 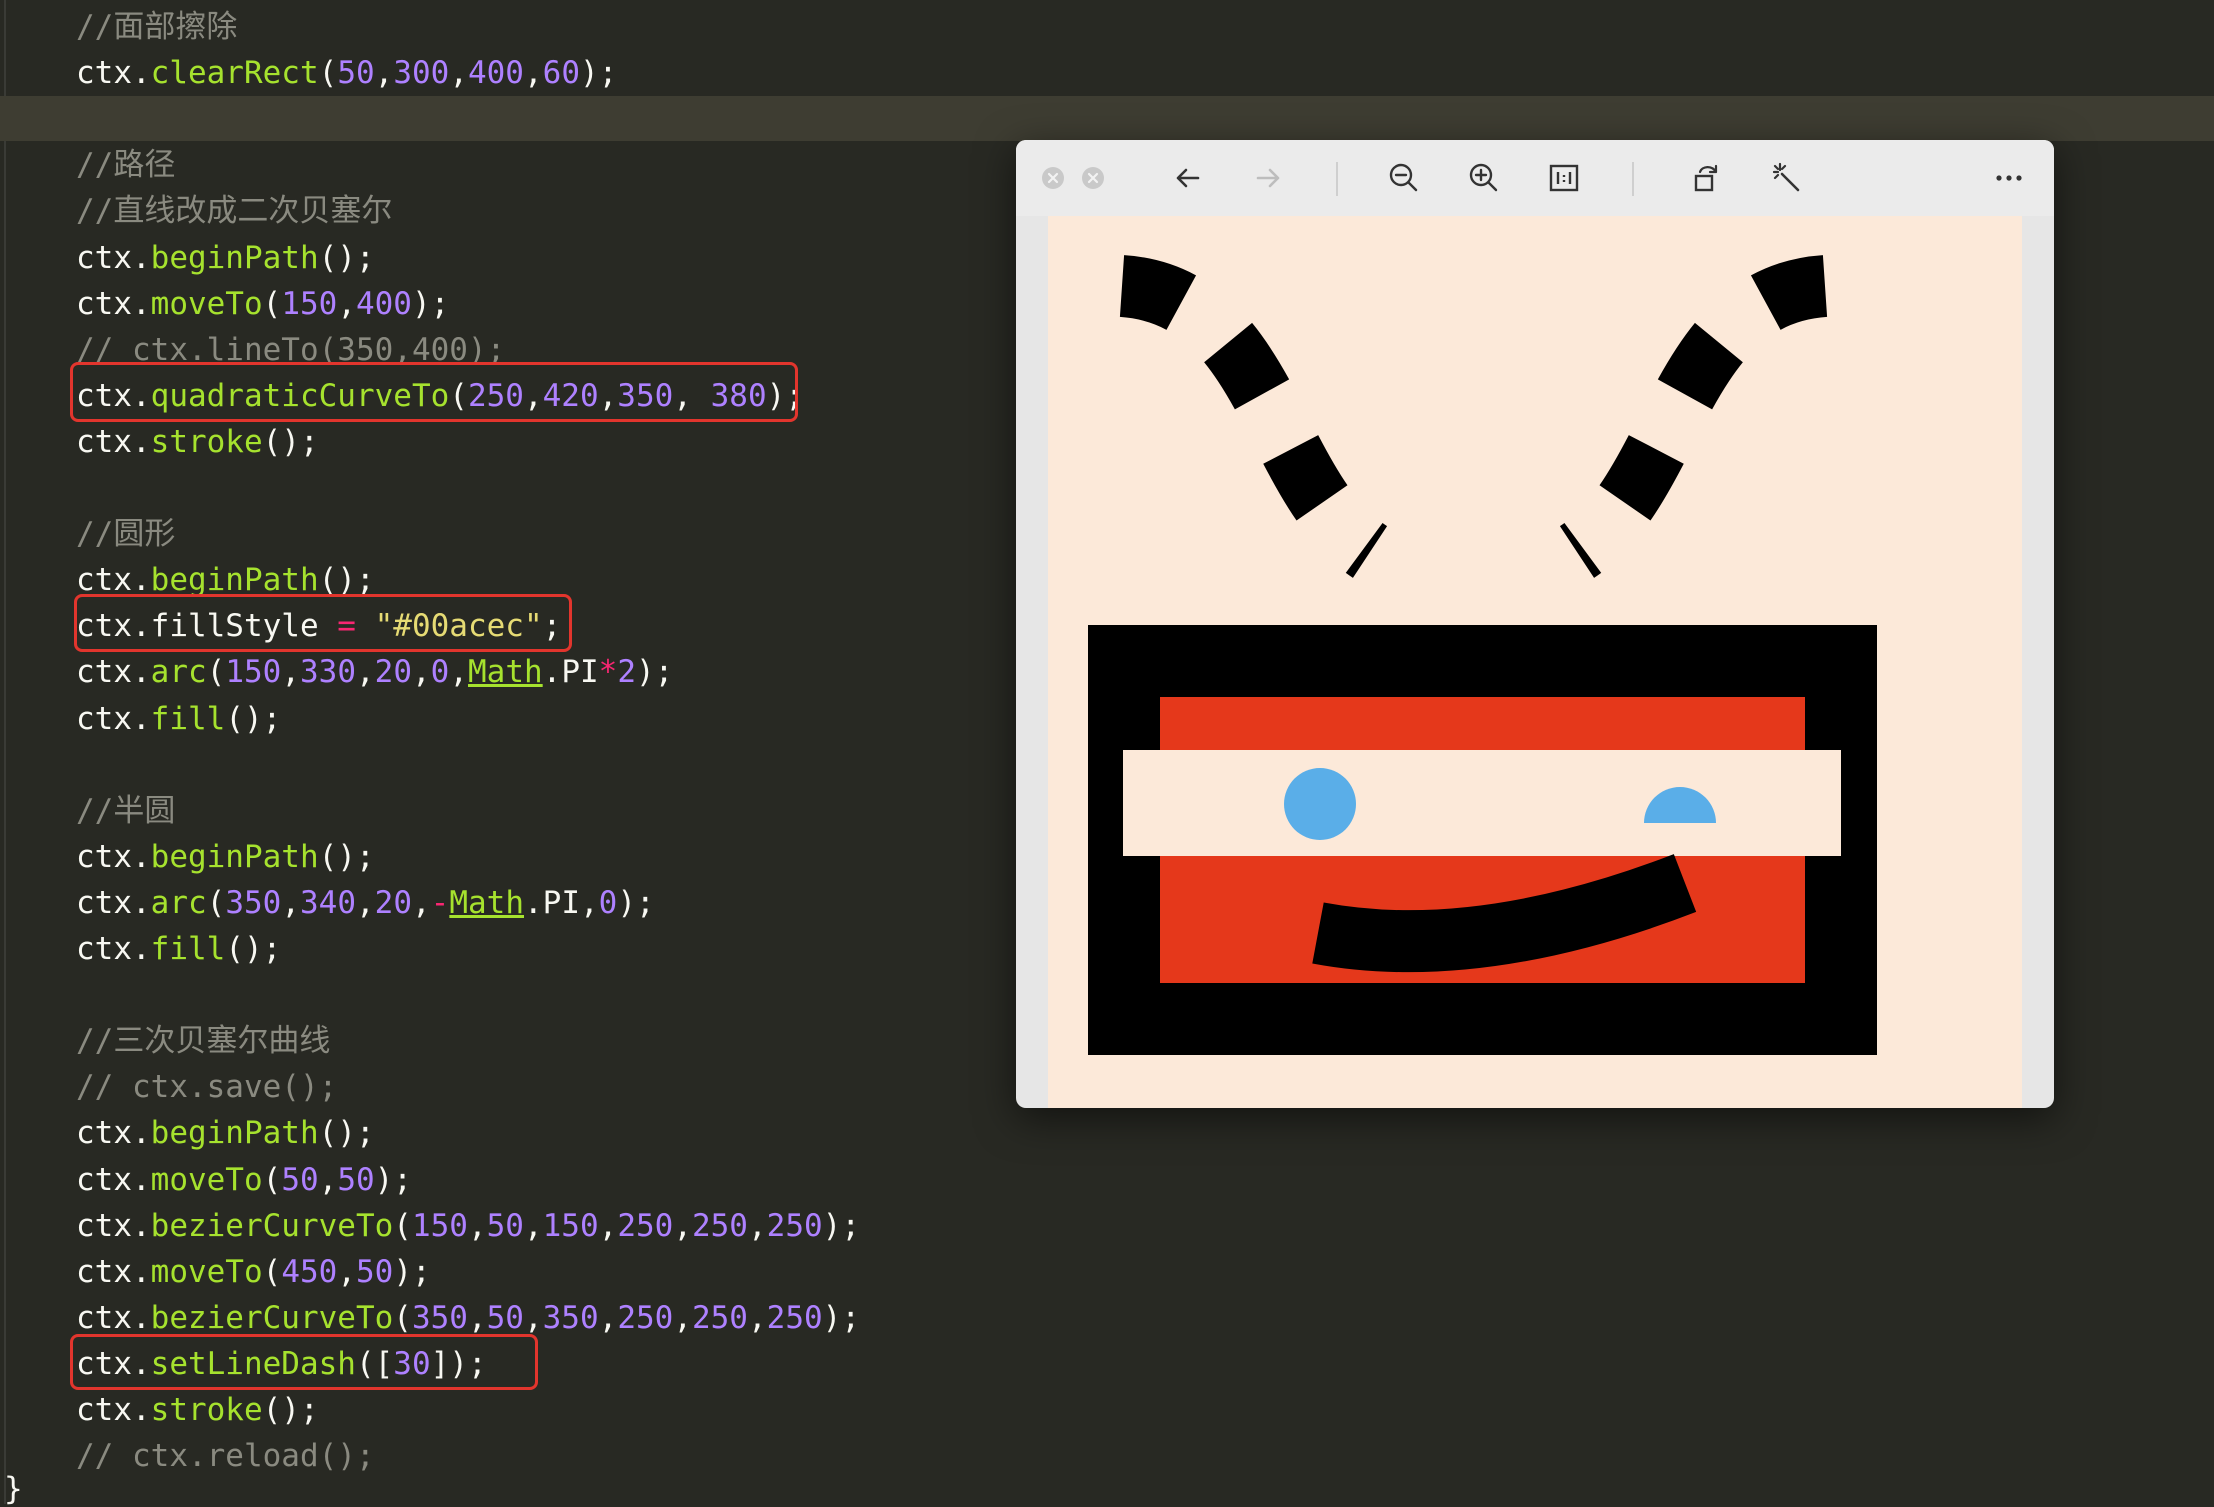 I want to click on code-token-num: 20, so click(x=393, y=902).